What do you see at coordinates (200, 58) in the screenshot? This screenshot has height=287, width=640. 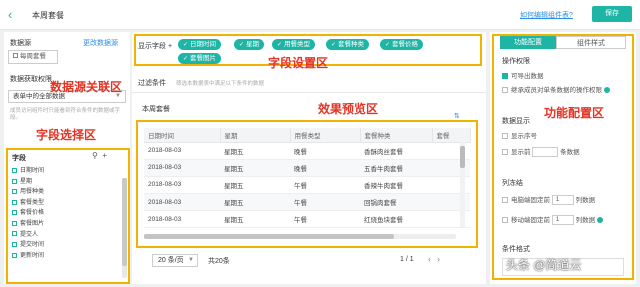 I see `field-chip: 套餐图片` at bounding box center [200, 58].